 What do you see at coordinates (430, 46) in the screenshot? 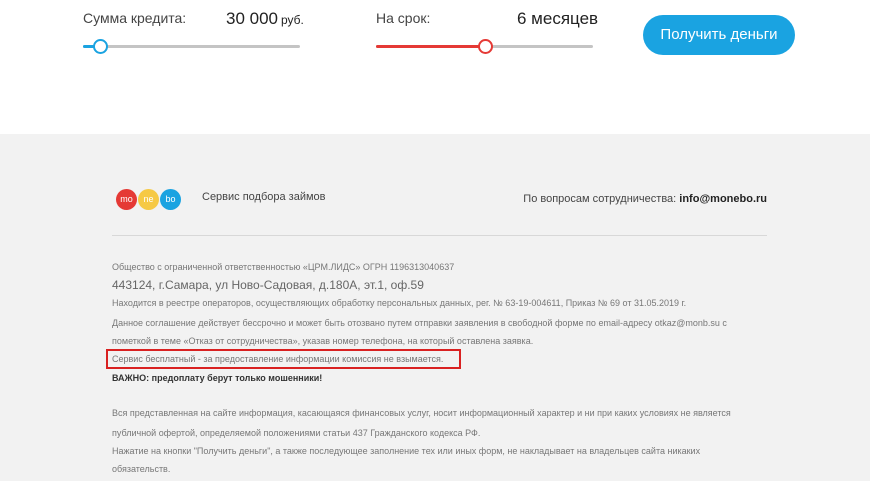
I see `term-slider-fill` at bounding box center [430, 46].